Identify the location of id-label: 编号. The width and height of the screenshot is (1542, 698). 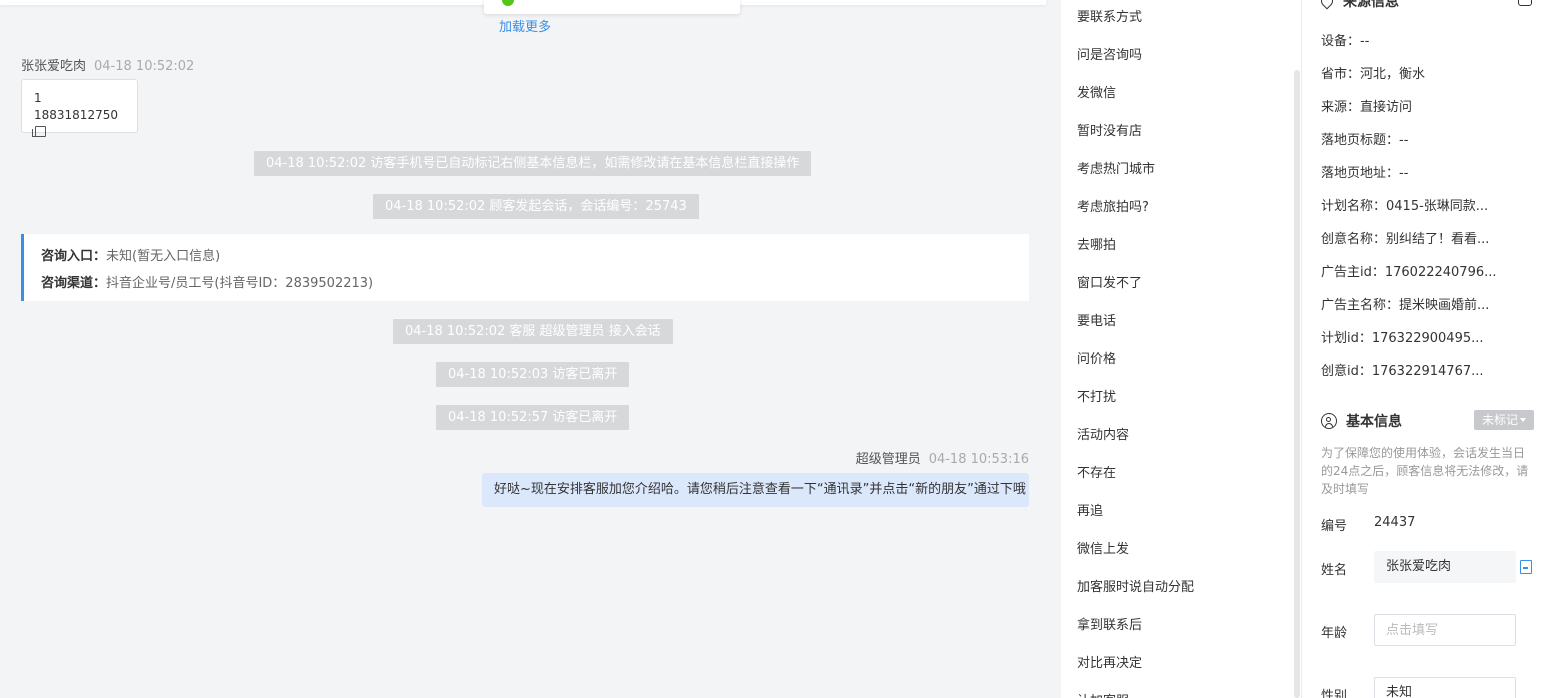
(1334, 526).